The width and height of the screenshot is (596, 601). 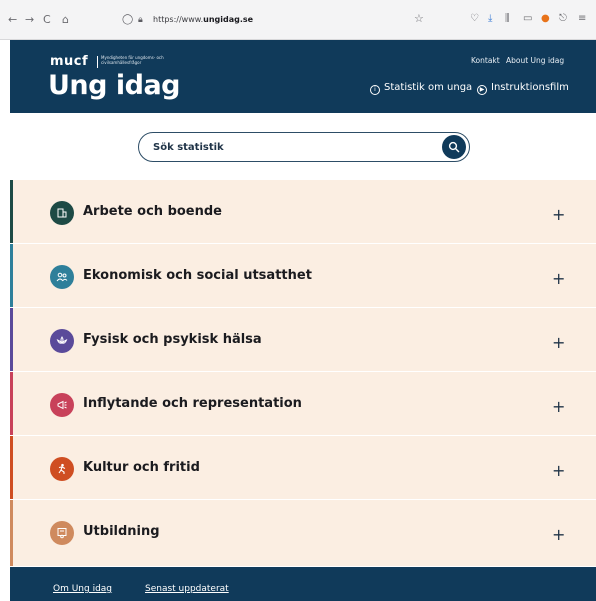 I want to click on category-ekonomisk-och-social-utsatthet: Ekonomisk och social utsatthet +, so click(x=303, y=276).